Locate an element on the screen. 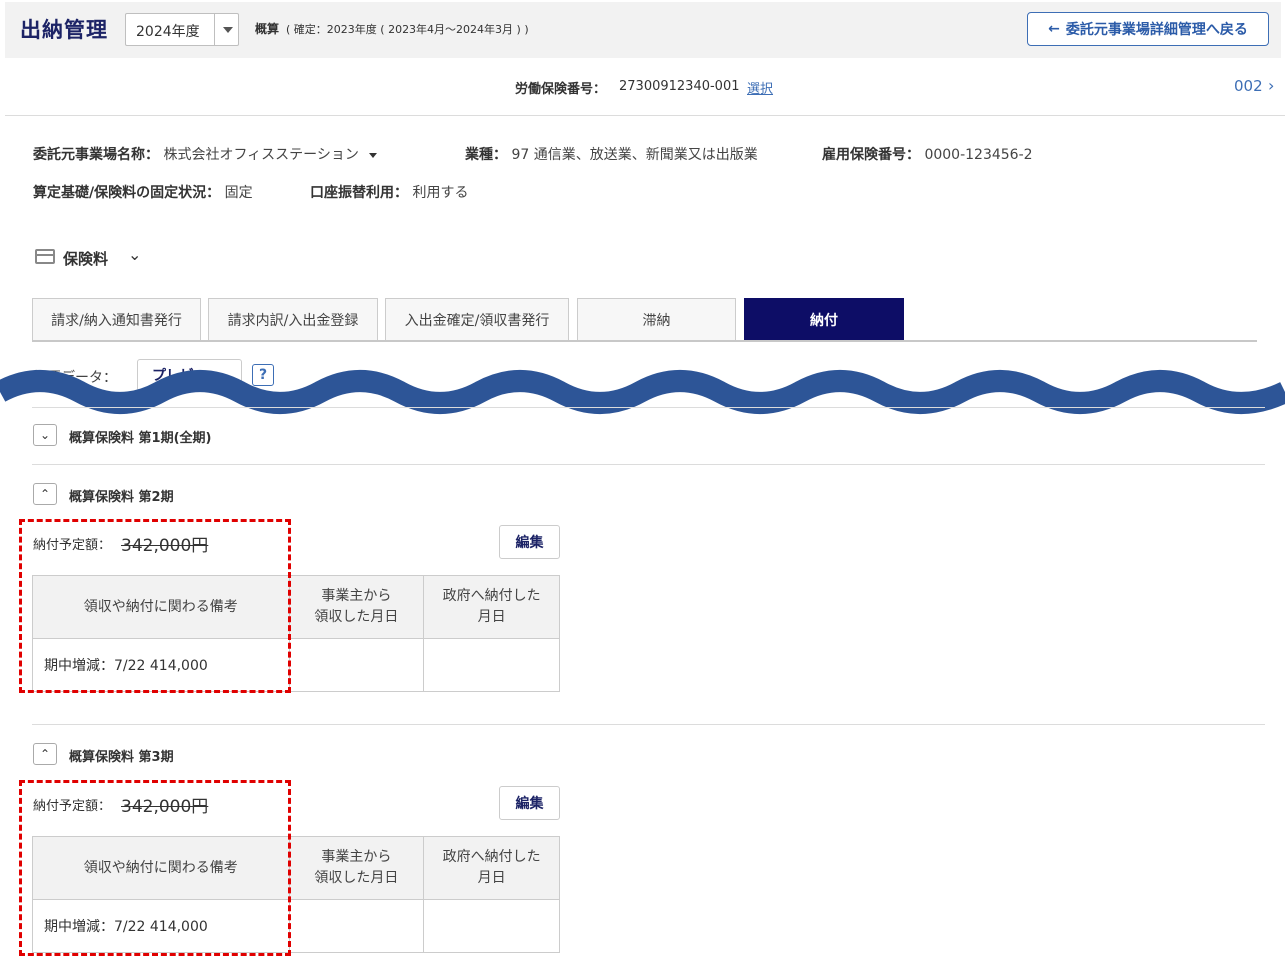  chevron-right-icon: › is located at coordinates (1271, 85).